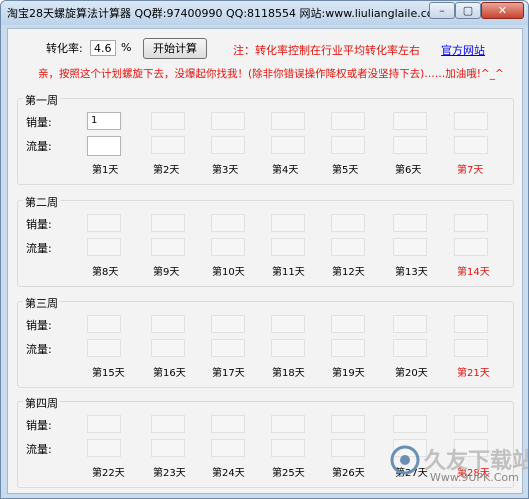 The width and height of the screenshot is (529, 499). What do you see at coordinates (105, 272) in the screenshot?
I see `day-label: 第8天` at bounding box center [105, 272].